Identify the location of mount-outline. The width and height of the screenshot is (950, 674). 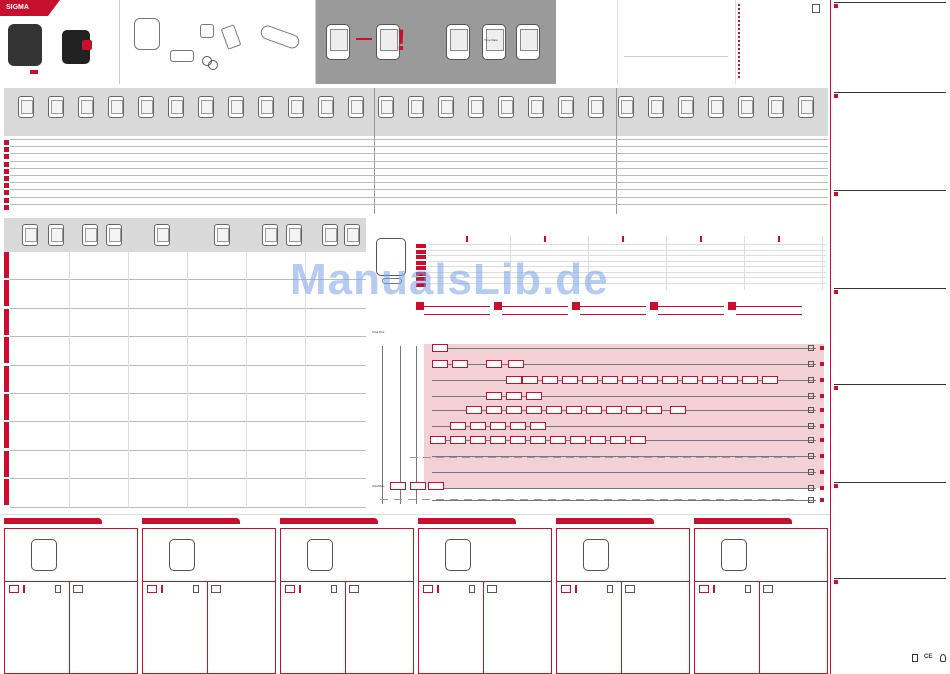
(182, 56).